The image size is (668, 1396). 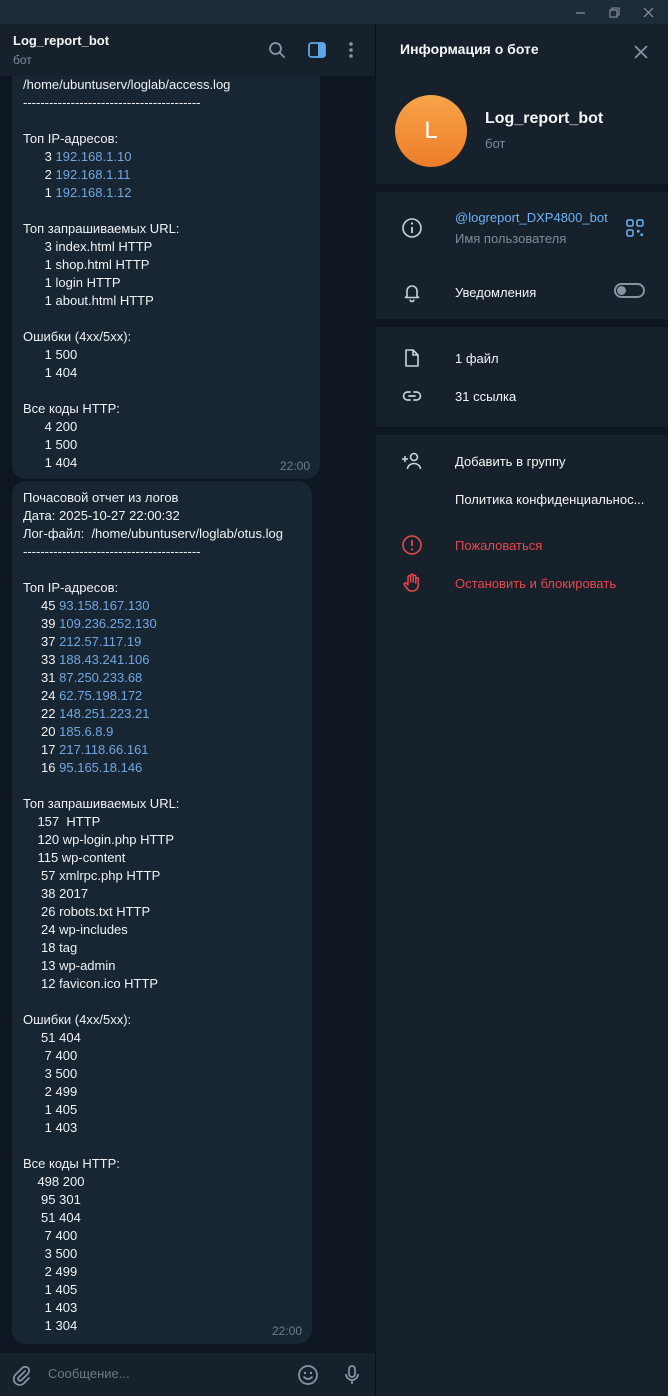 What do you see at coordinates (103, 749) in the screenshot?
I see `ip-link: 217.118.66.161` at bounding box center [103, 749].